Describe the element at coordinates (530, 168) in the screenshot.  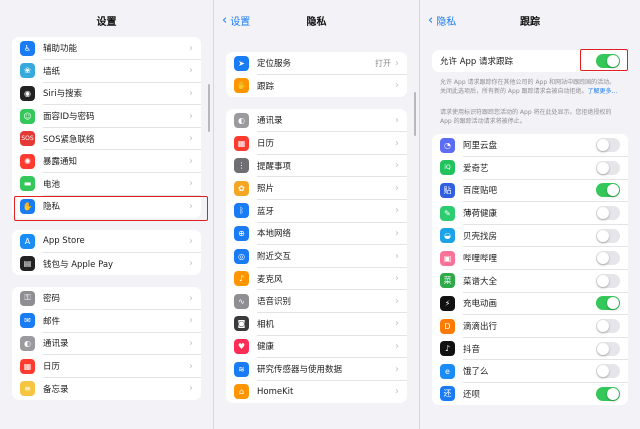
I see `list-item: iQ 爱奇艺` at that location.